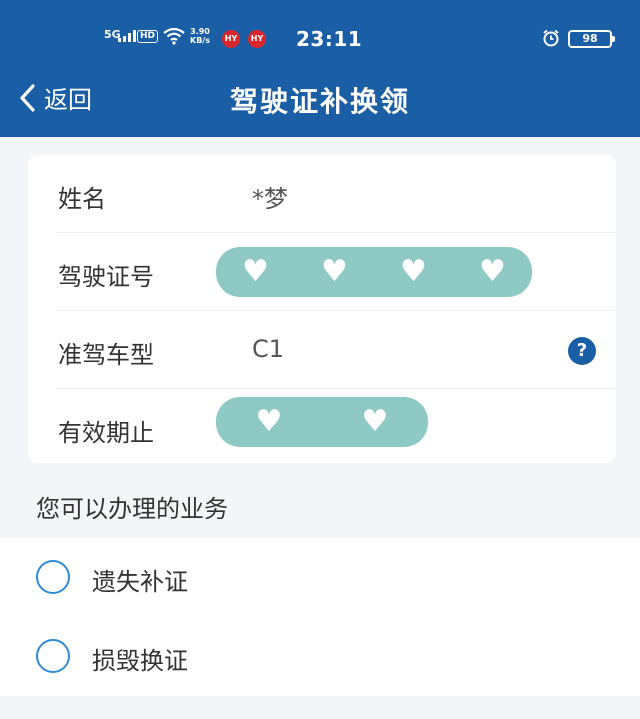 This screenshot has height=719, width=640. What do you see at coordinates (140, 582) in the screenshot?
I see `option-label: 遗失补证` at bounding box center [140, 582].